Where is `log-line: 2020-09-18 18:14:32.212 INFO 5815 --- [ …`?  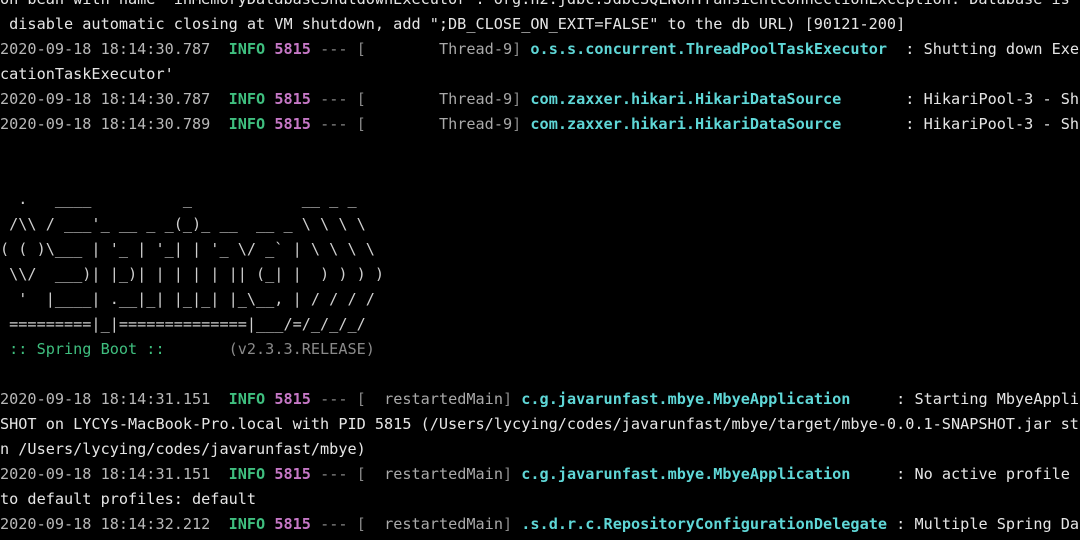 log-line: 2020-09-18 18:14:32.212 INFO 5815 --- [ … is located at coordinates (540, 524).